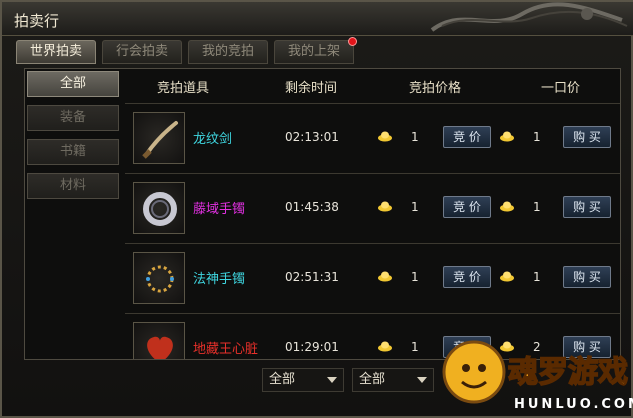  I want to click on watermark-logo: 魂罗游戏 HUNLUO.COM, so click(533, 369).